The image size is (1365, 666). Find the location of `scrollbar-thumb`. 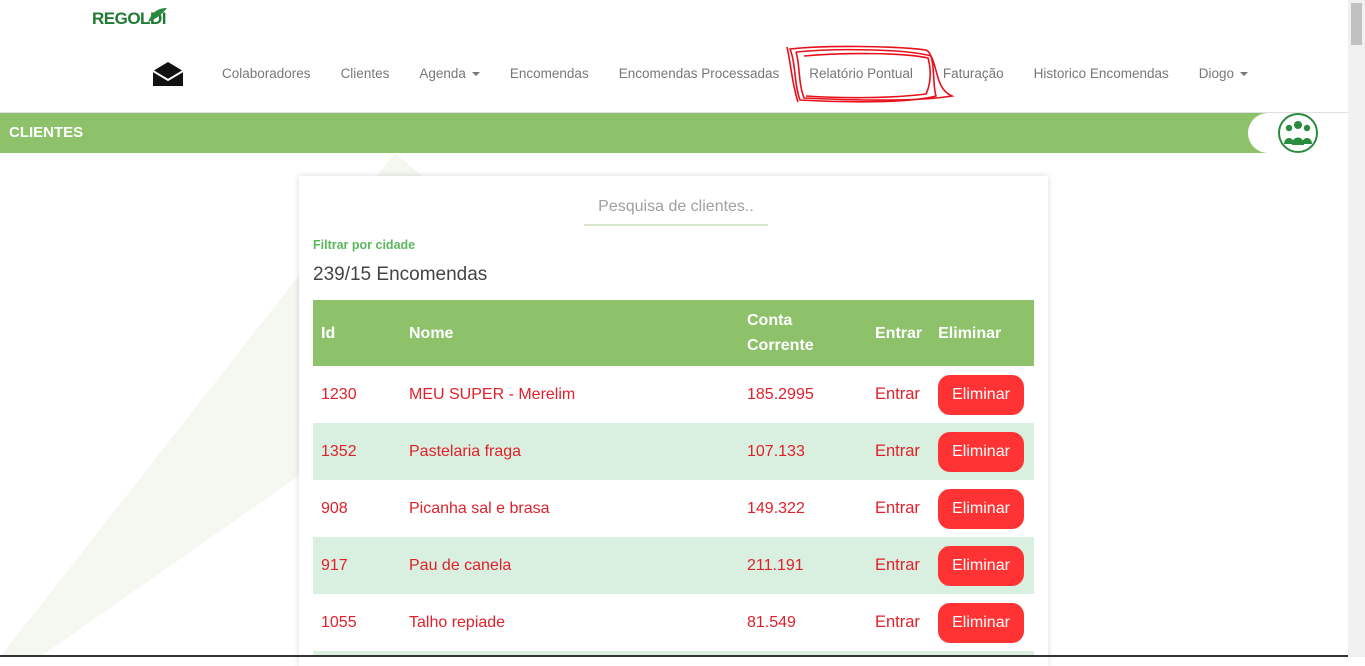

scrollbar-thumb is located at coordinates (1356, 24).